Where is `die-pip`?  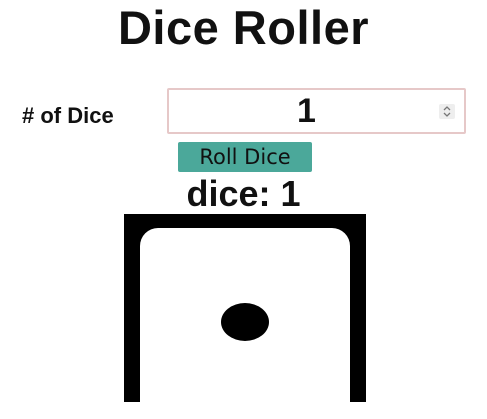 die-pip is located at coordinates (245, 322).